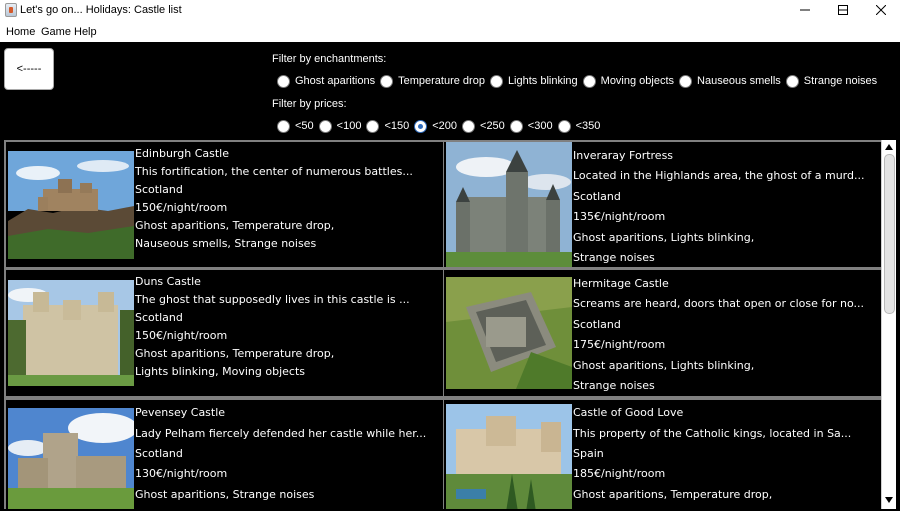 This screenshot has height=511, width=900. What do you see at coordinates (181, 473) in the screenshot?
I see `castle-price: 130€/night/room` at bounding box center [181, 473].